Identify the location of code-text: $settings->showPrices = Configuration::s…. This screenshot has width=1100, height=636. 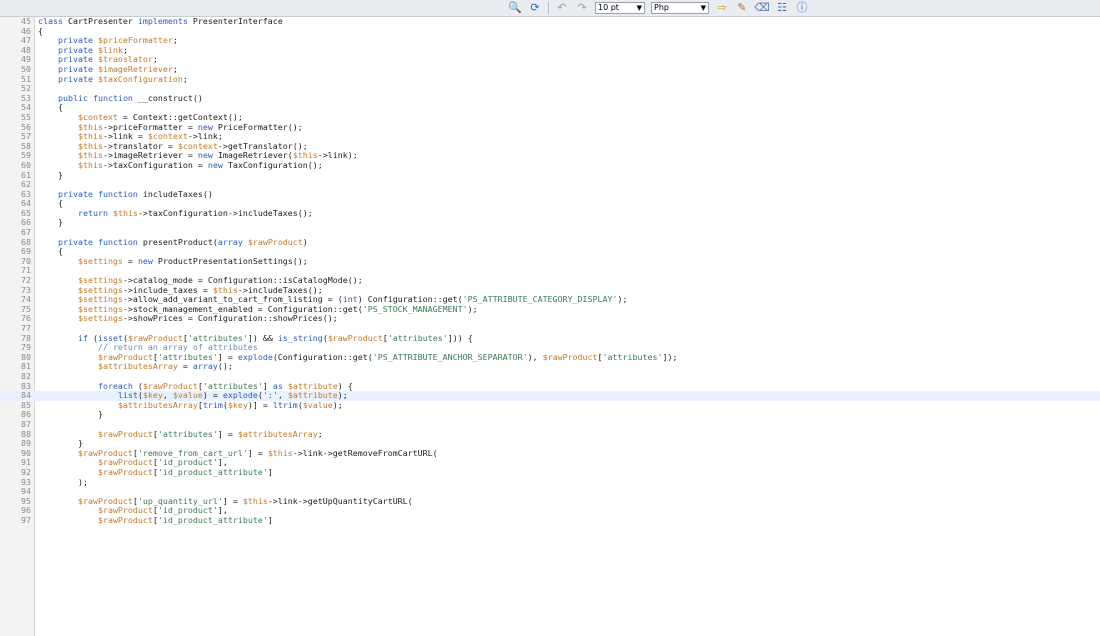
(188, 319).